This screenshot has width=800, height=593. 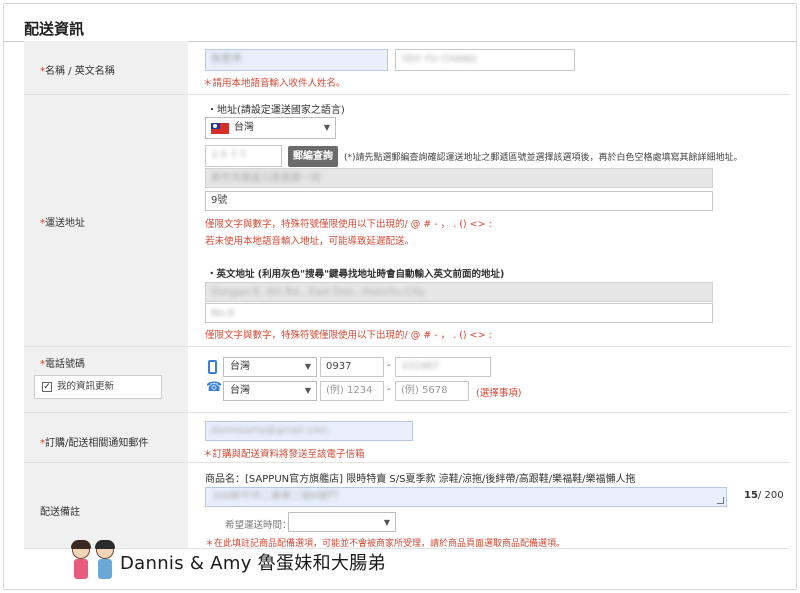 I want to click on email-label: 訂購/配送相關通知郵件, so click(x=97, y=443).